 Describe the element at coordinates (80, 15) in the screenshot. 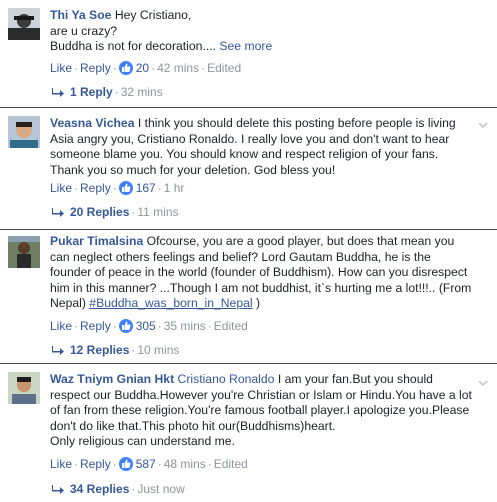

I see `comment-author: Thi Ya Soe` at that location.